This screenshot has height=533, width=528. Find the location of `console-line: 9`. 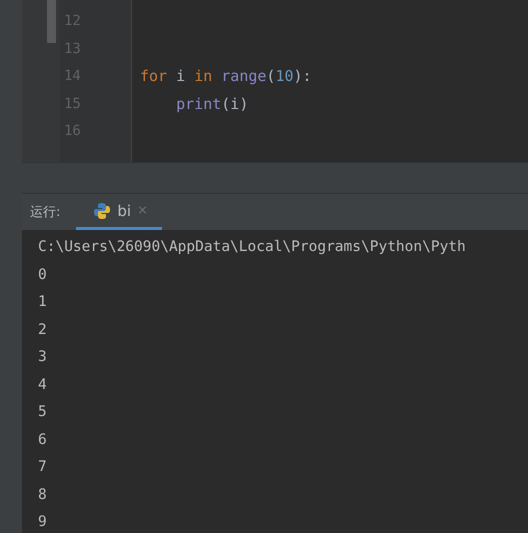

console-line: 9 is located at coordinates (42, 522).